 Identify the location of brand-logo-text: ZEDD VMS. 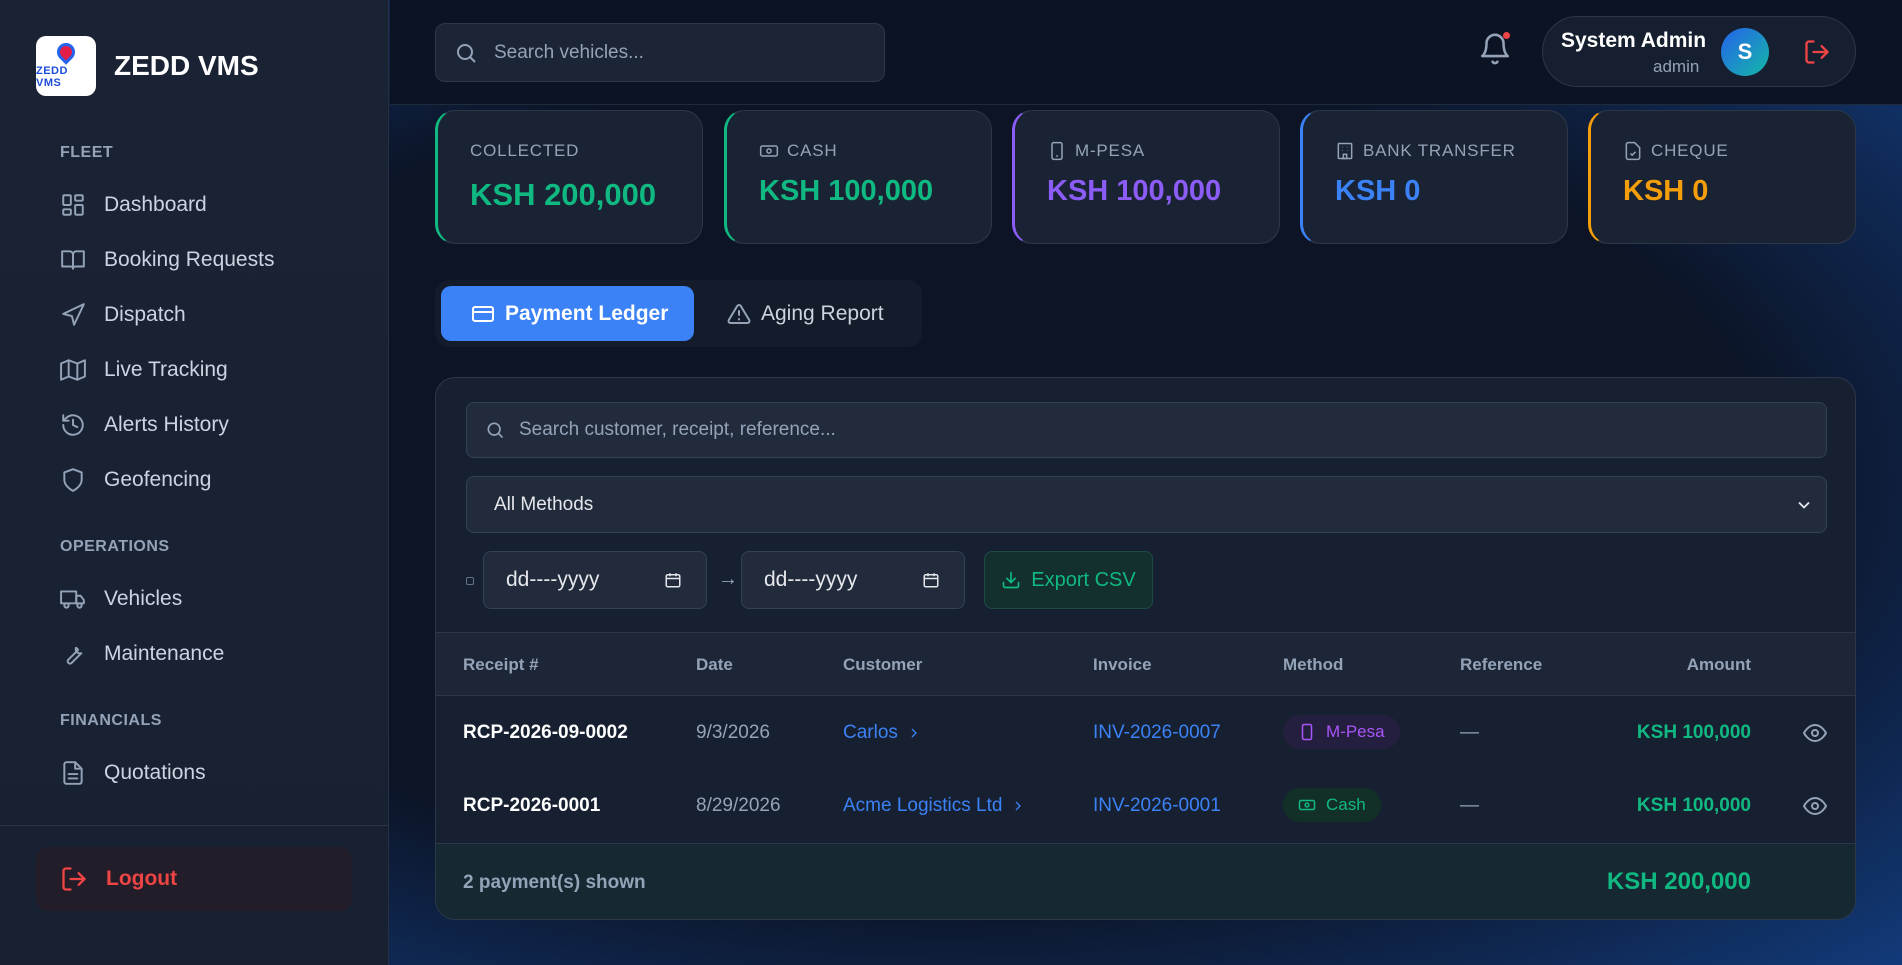
(52, 77).